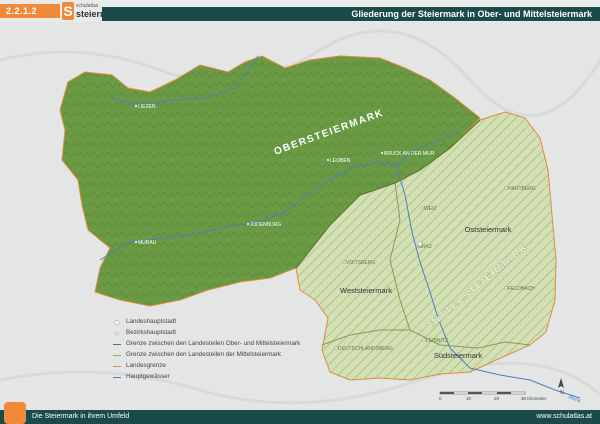 The image size is (600, 424). Describe the element at coordinates (424, 340) in the screenshot. I see `town-marker-leibnitz` at that location.